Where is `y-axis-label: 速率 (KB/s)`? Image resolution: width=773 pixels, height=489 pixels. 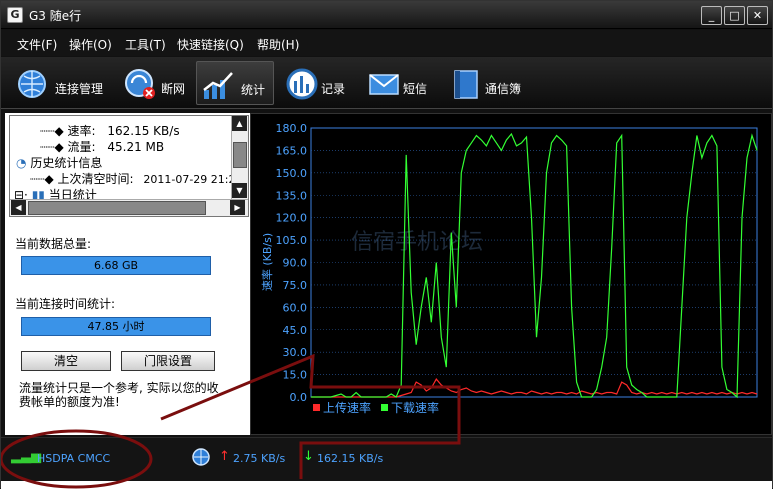
y-axis-label: 速率 (KB/s) is located at coordinates (267, 262).